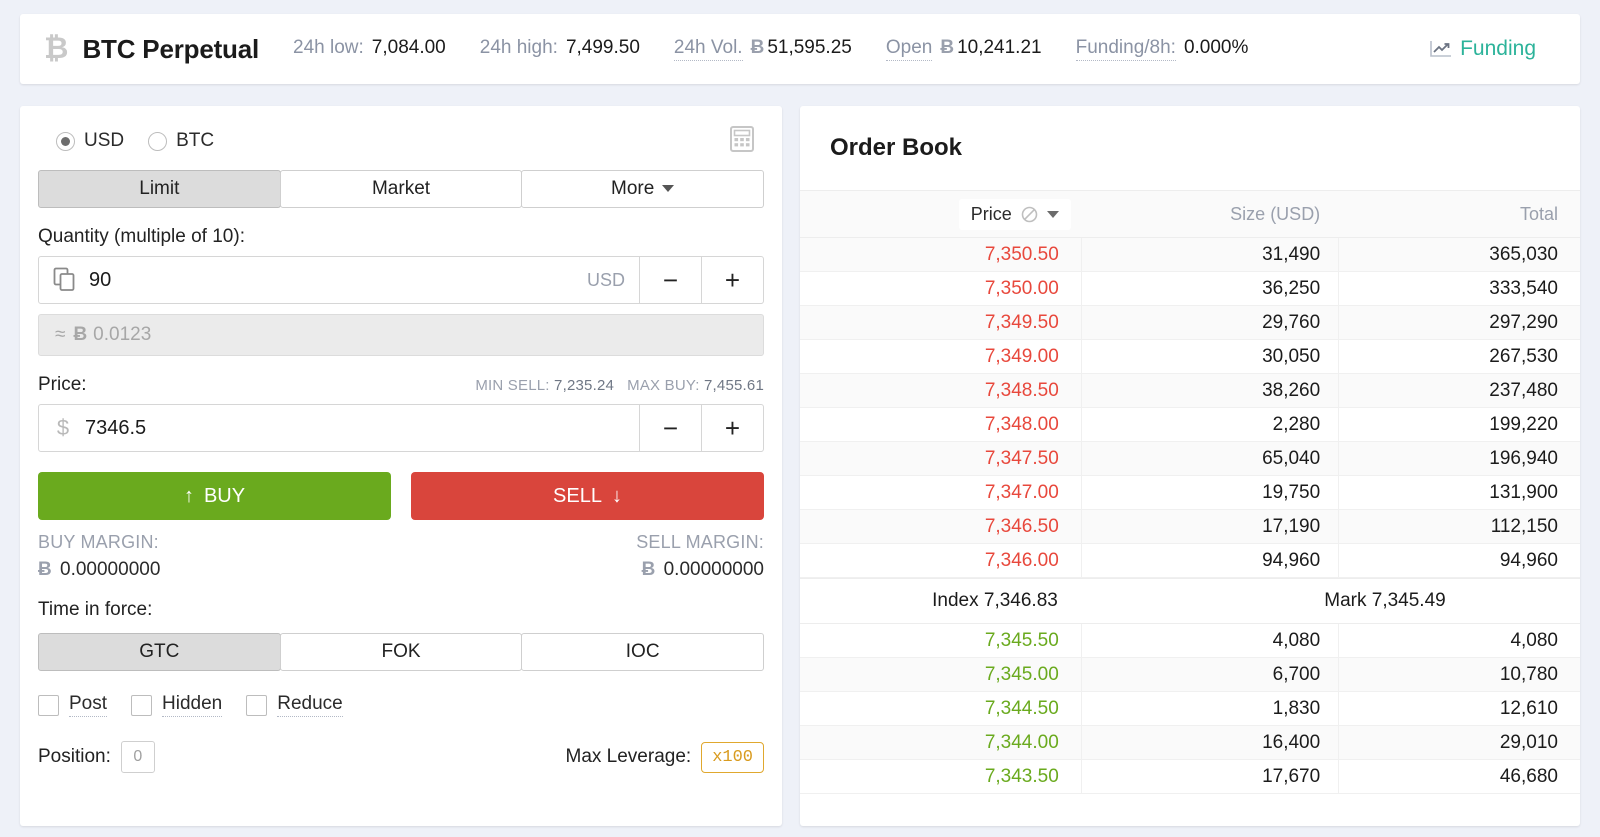  I want to click on order-book-row: 7,347.50 65,040 196,940, so click(1190, 458).